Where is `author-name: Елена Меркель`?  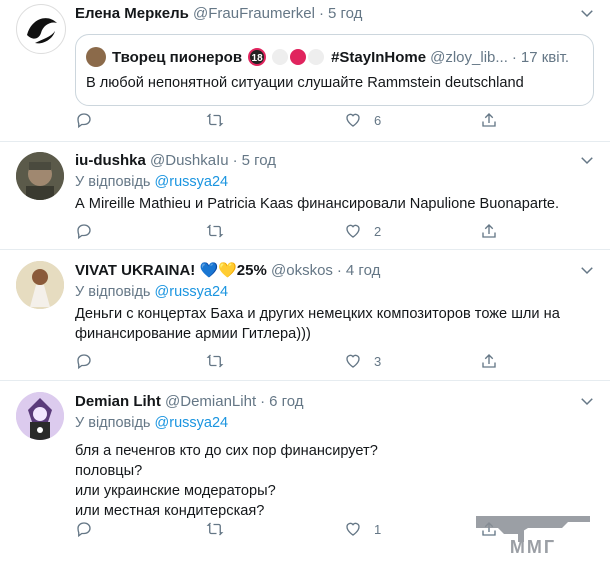 author-name: Елена Меркель is located at coordinates (132, 13).